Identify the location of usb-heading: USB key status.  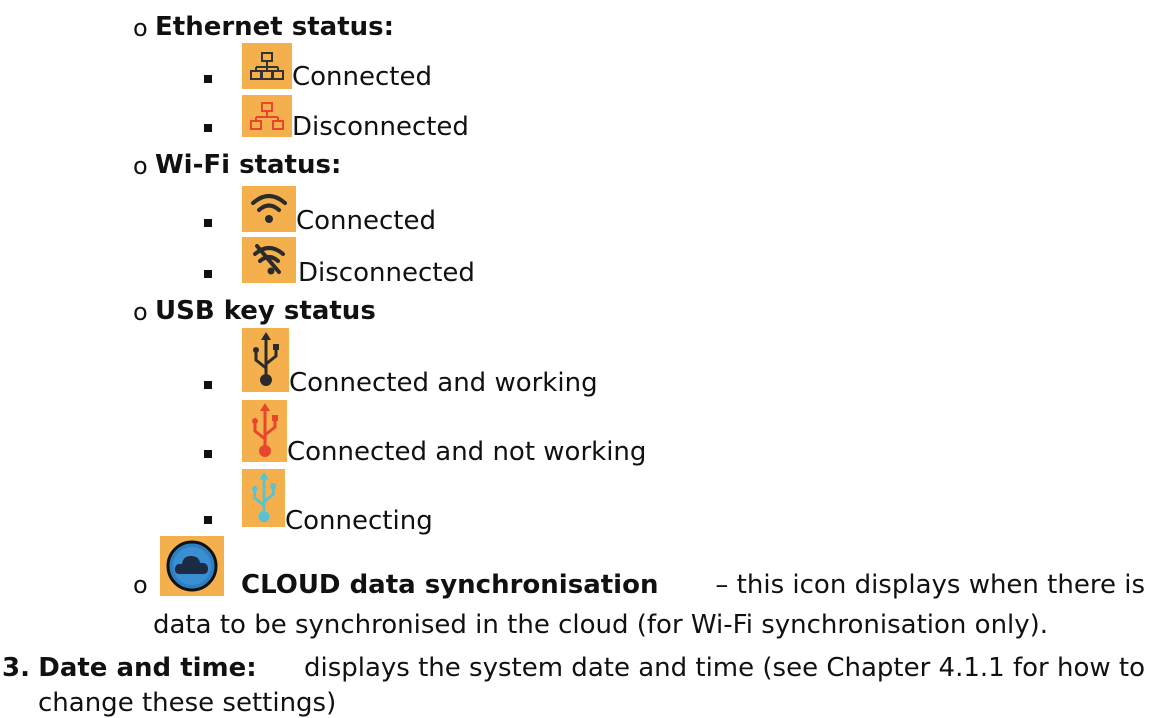
(265, 311).